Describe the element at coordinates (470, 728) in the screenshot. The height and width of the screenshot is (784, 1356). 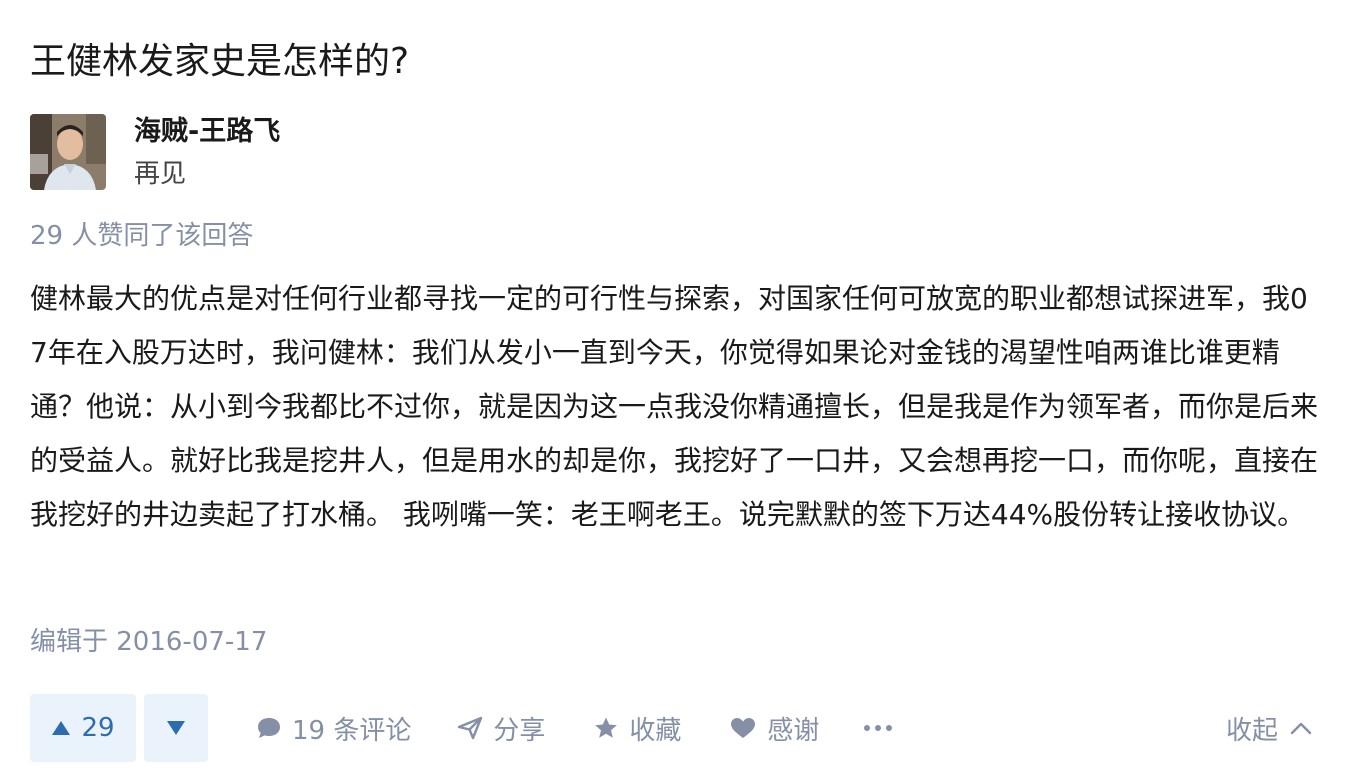
I see `paper-plane-icon` at that location.